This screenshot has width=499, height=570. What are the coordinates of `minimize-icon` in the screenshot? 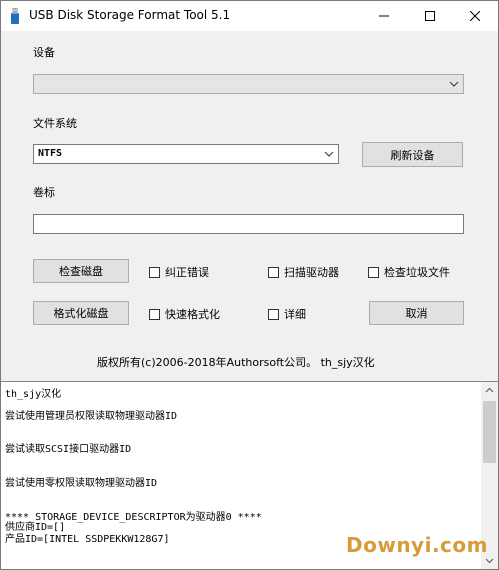 It's located at (384, 16).